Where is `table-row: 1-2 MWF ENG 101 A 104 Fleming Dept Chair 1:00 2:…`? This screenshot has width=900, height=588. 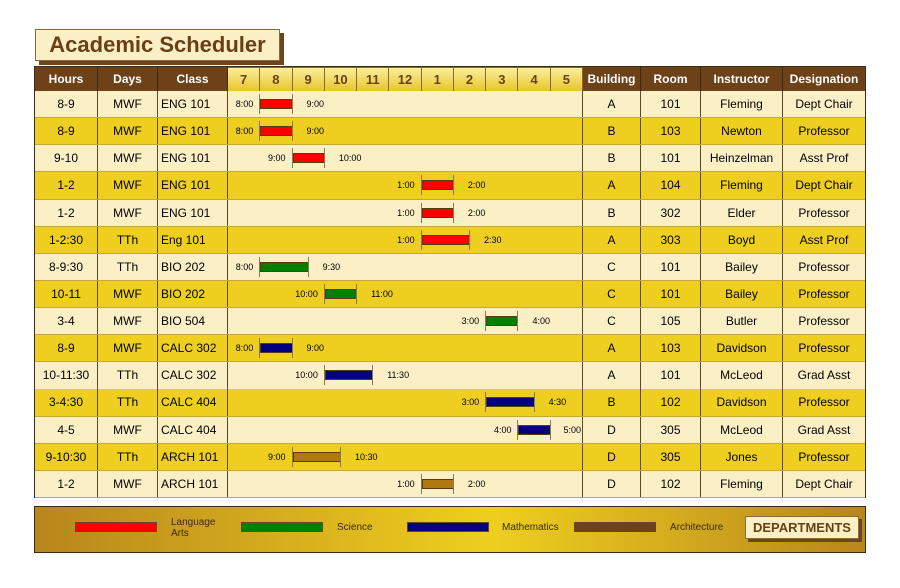
table-row: 1-2 MWF ENG 101 A 104 Fleming Dept Chair 1:00 2:… is located at coordinates (450, 186).